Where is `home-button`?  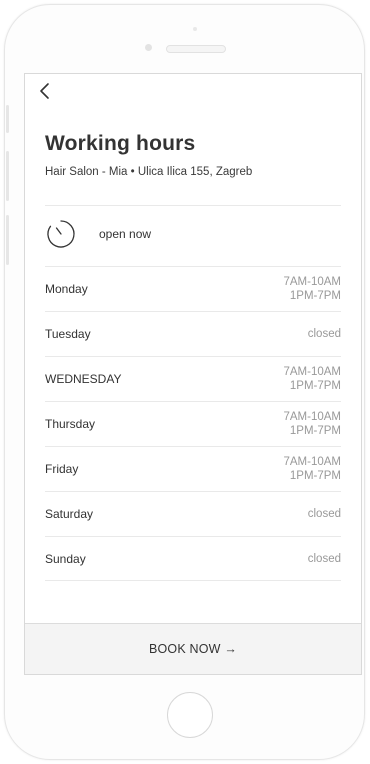
home-button is located at coordinates (190, 715).